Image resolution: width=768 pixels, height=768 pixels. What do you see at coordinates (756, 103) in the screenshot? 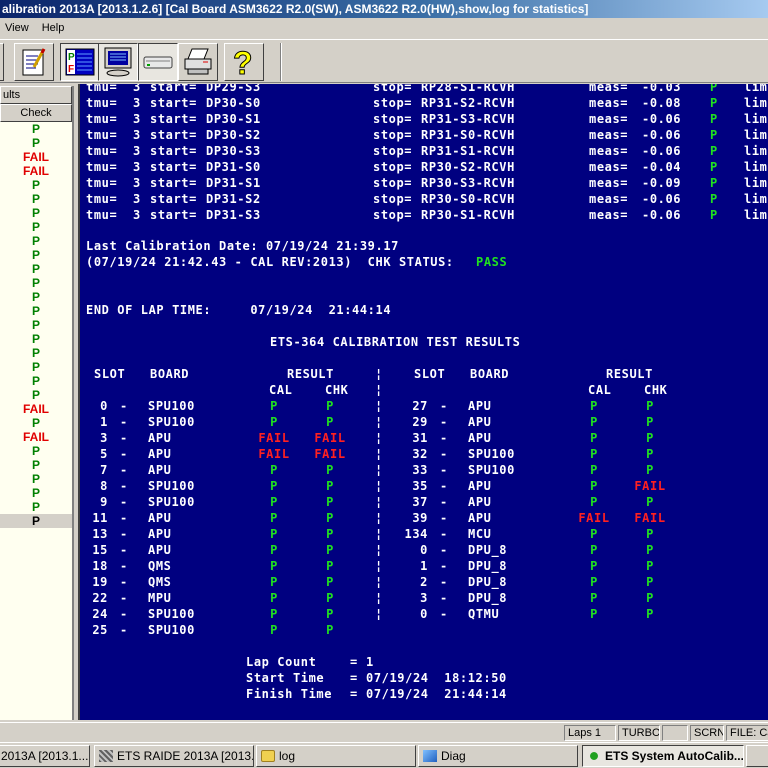
I see `lim-label: lim=` at bounding box center [756, 103].